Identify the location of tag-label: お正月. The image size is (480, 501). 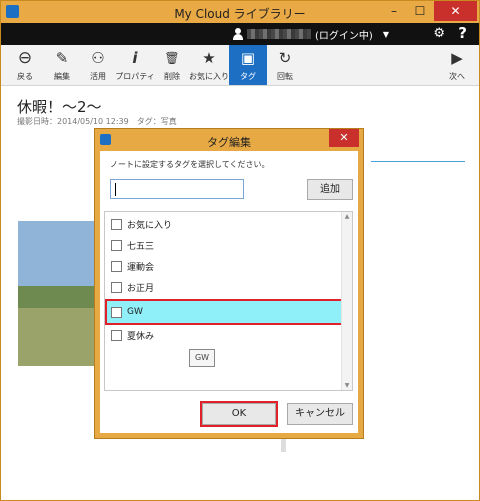
(141, 288).